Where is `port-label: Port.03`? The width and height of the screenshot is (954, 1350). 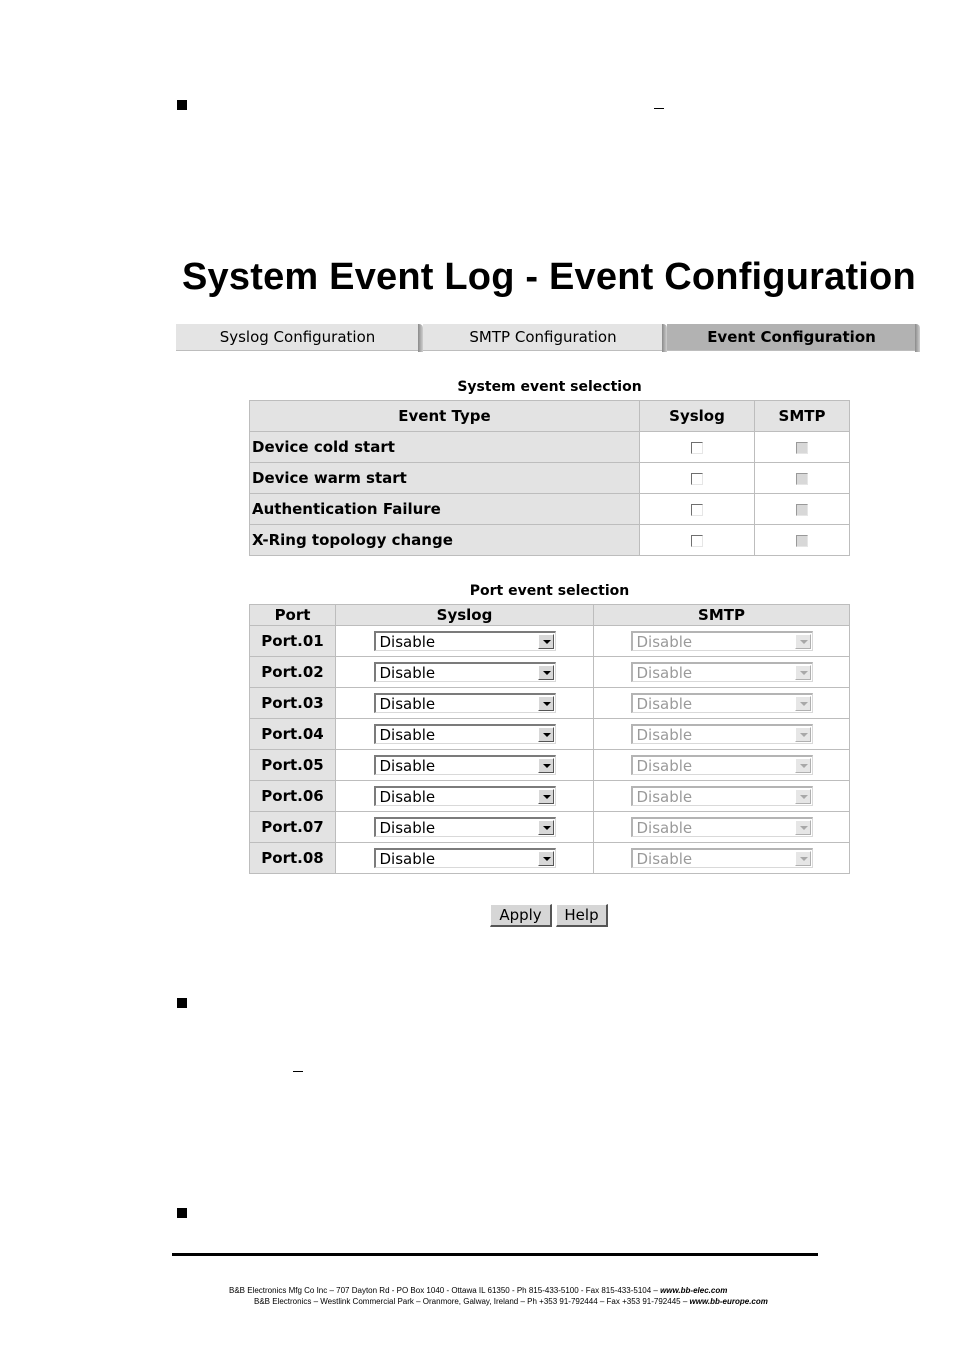
port-label: Port.03 is located at coordinates (292, 703).